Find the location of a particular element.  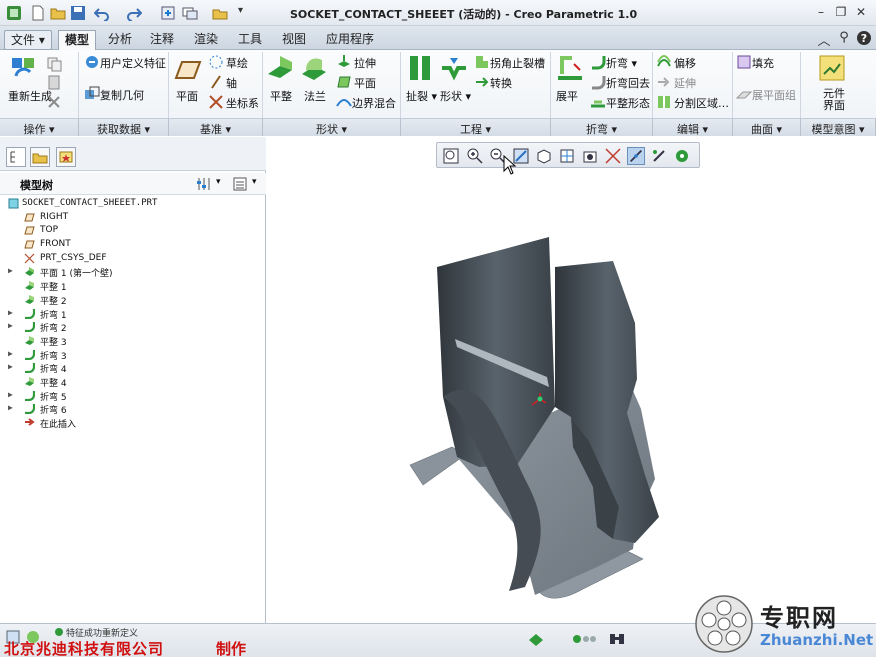

group-surfaces: 曲面 ▾ is located at coordinates (767, 127).